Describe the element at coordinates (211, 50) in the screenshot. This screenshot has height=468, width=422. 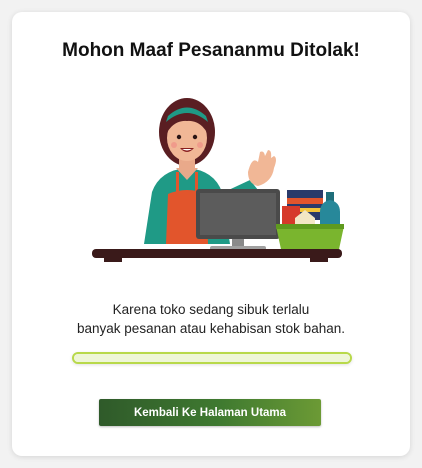
I see `dialog-title: Mohon Maaf Pesananmu Ditolak!` at that location.